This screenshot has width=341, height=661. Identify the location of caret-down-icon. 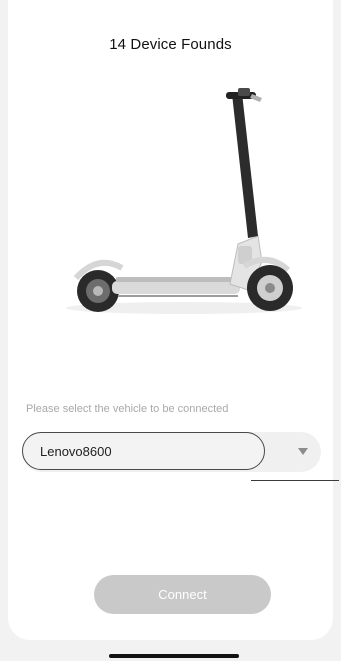
(303, 451).